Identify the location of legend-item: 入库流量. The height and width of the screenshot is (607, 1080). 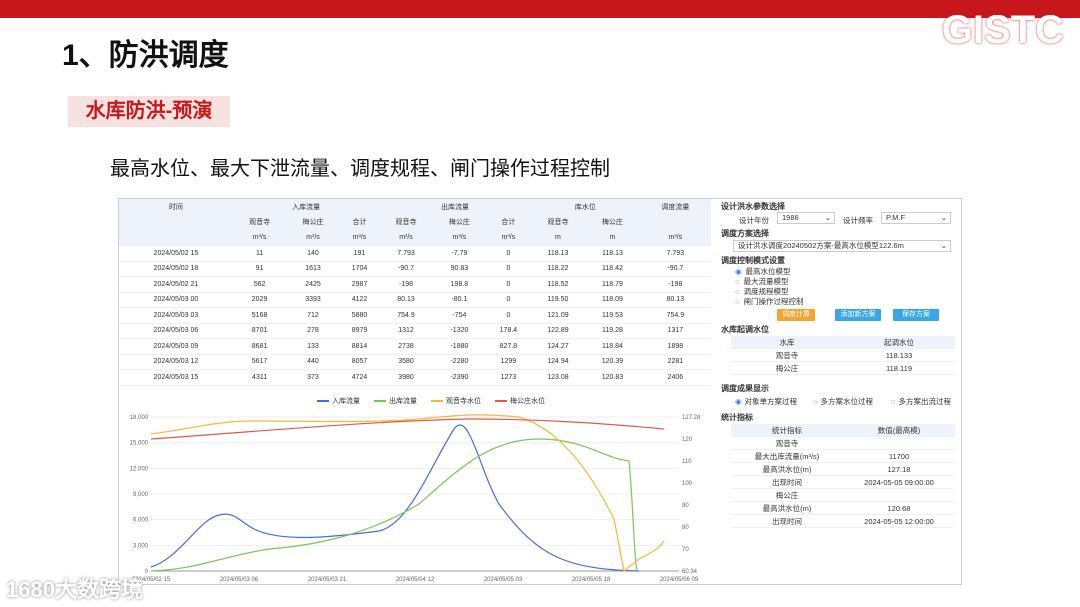
(338, 401).